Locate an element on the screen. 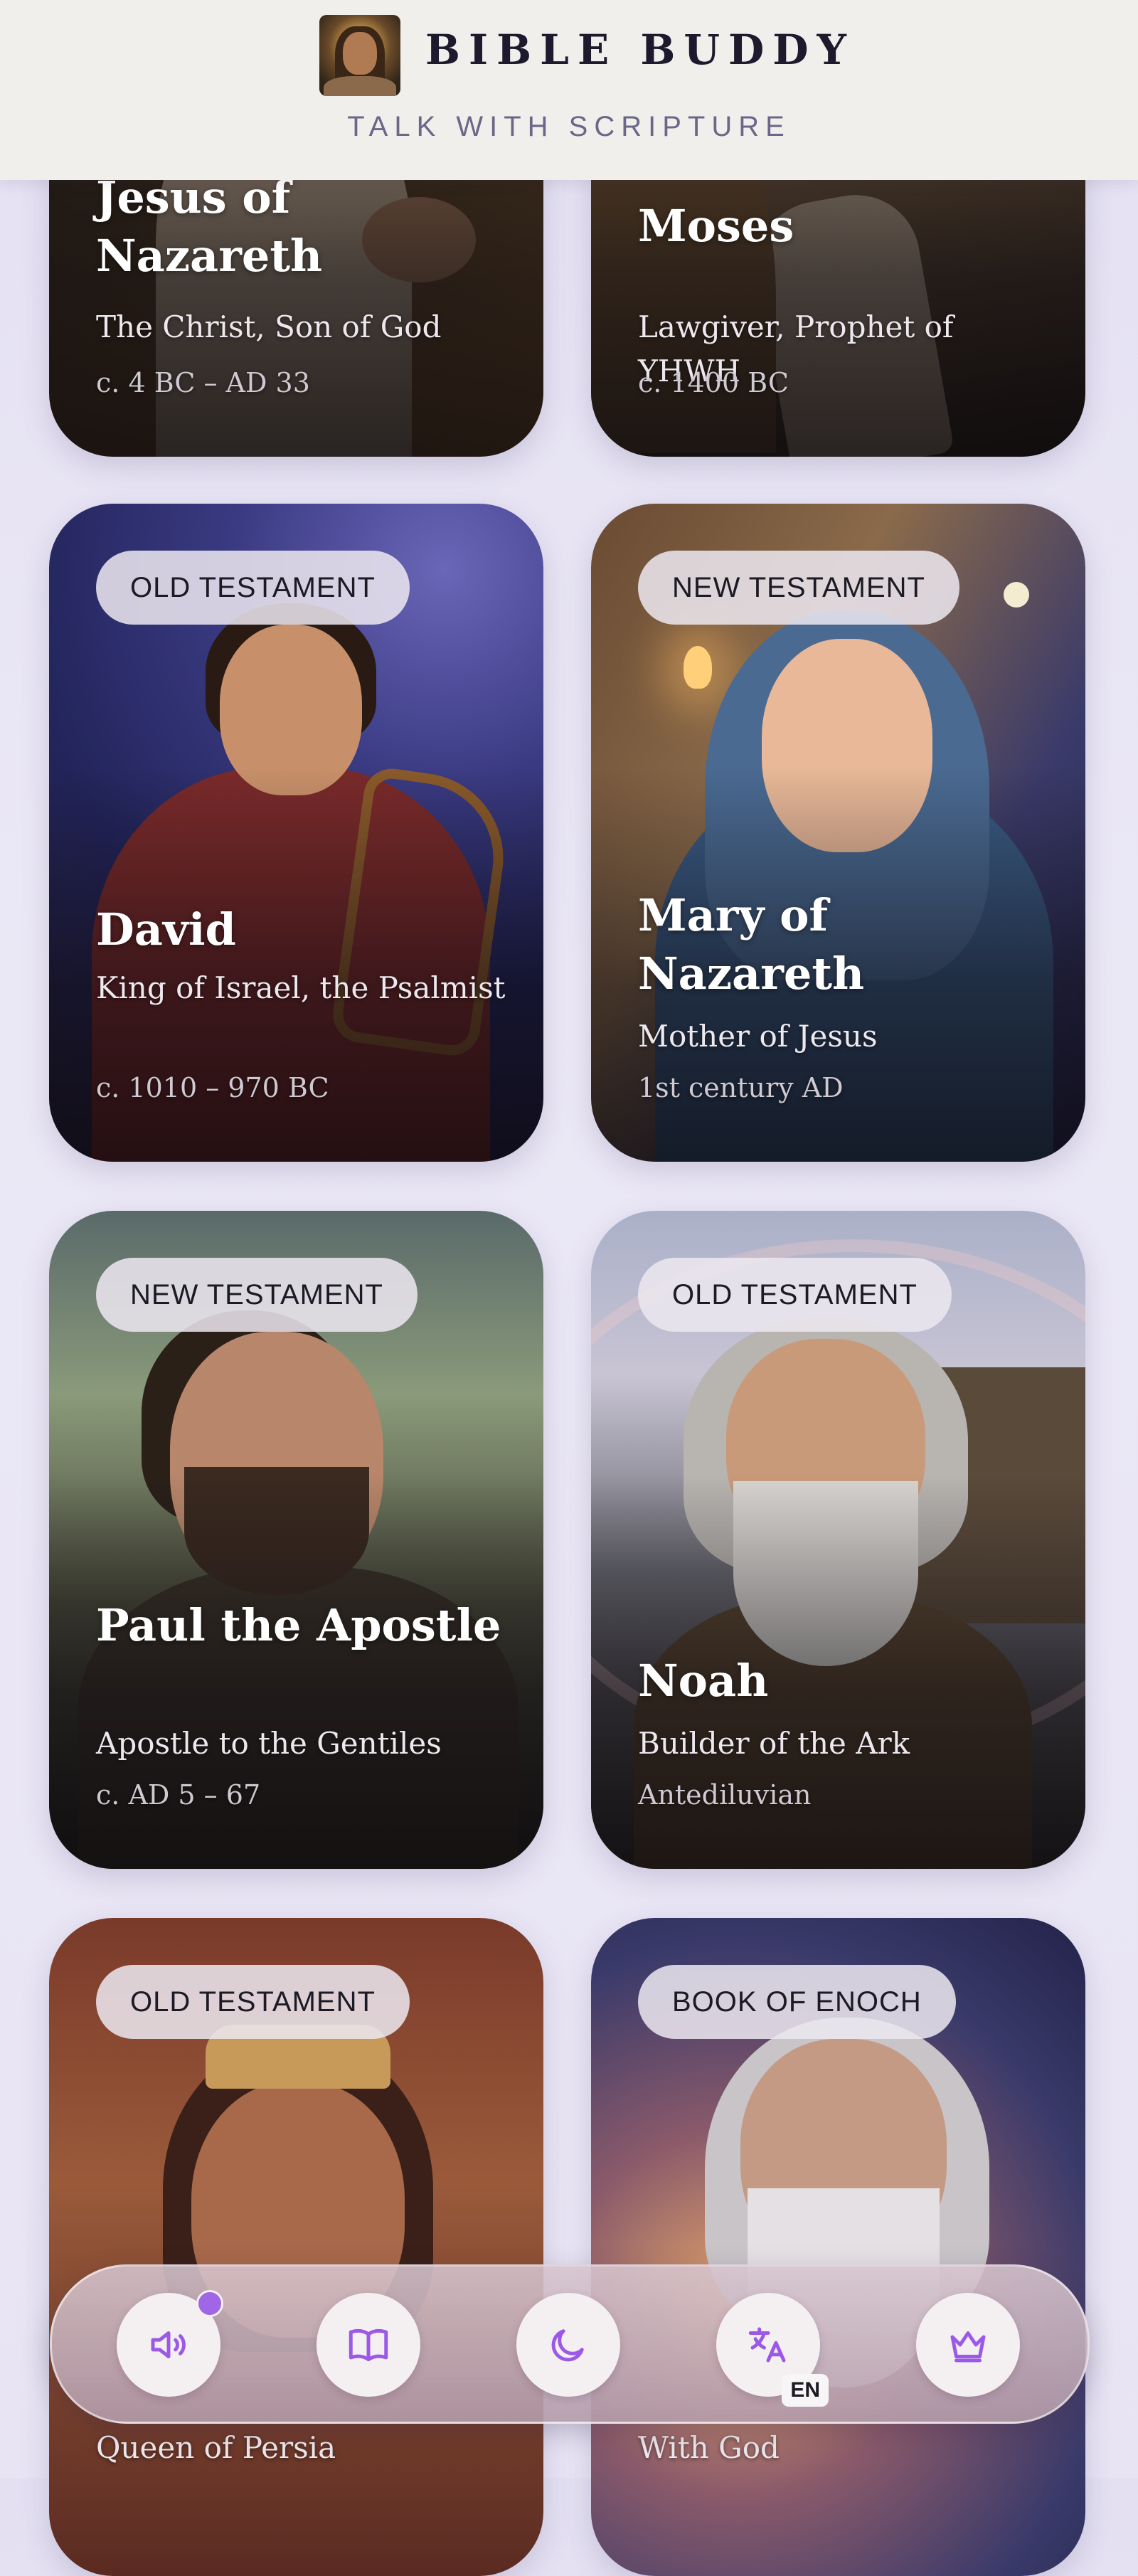  app-title: BIBLE BUDDY is located at coordinates (640, 50).